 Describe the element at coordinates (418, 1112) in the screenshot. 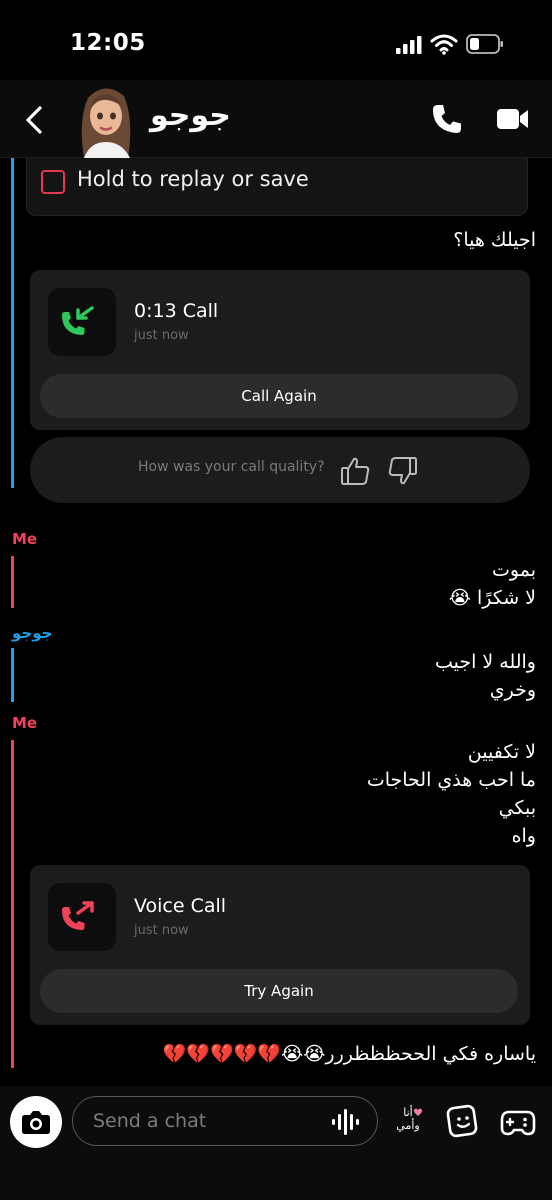

I see `heart-icon` at that location.